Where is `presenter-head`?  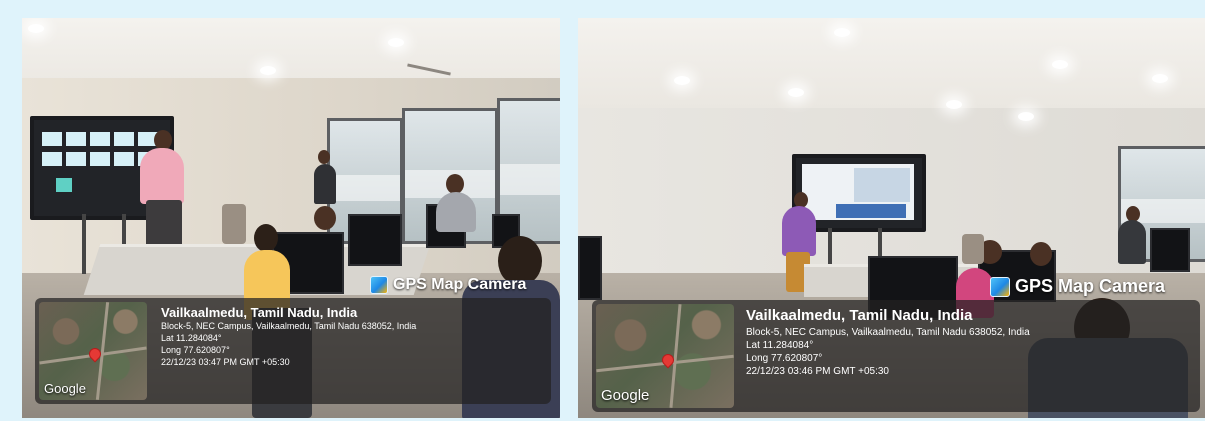
presenter-head is located at coordinates (163, 140).